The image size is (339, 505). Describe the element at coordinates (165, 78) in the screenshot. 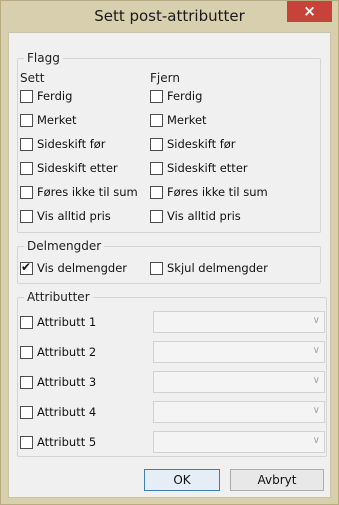

I see `fjern-header: Fjern` at that location.